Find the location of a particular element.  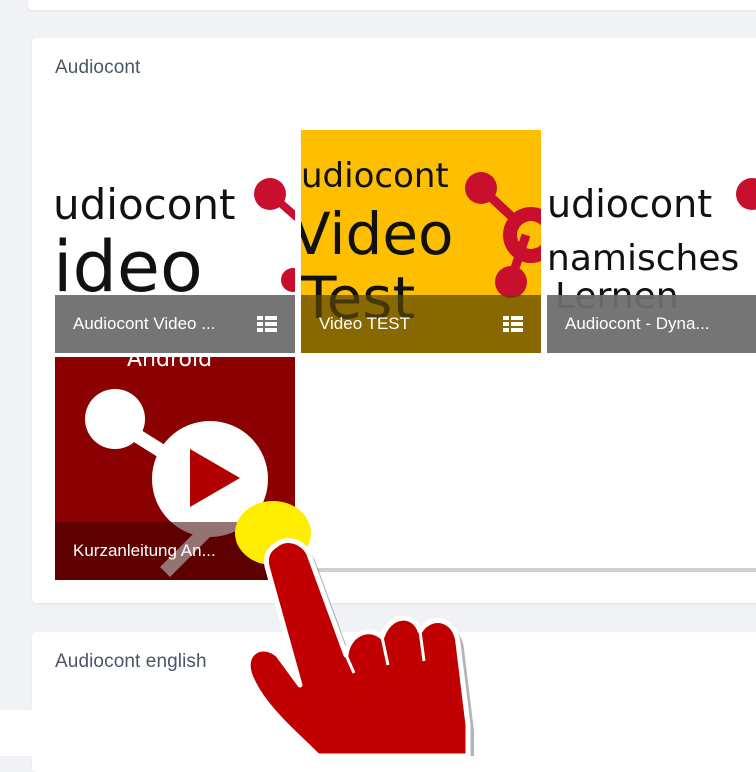

section-title: Audiocont english is located at coordinates (131, 661).